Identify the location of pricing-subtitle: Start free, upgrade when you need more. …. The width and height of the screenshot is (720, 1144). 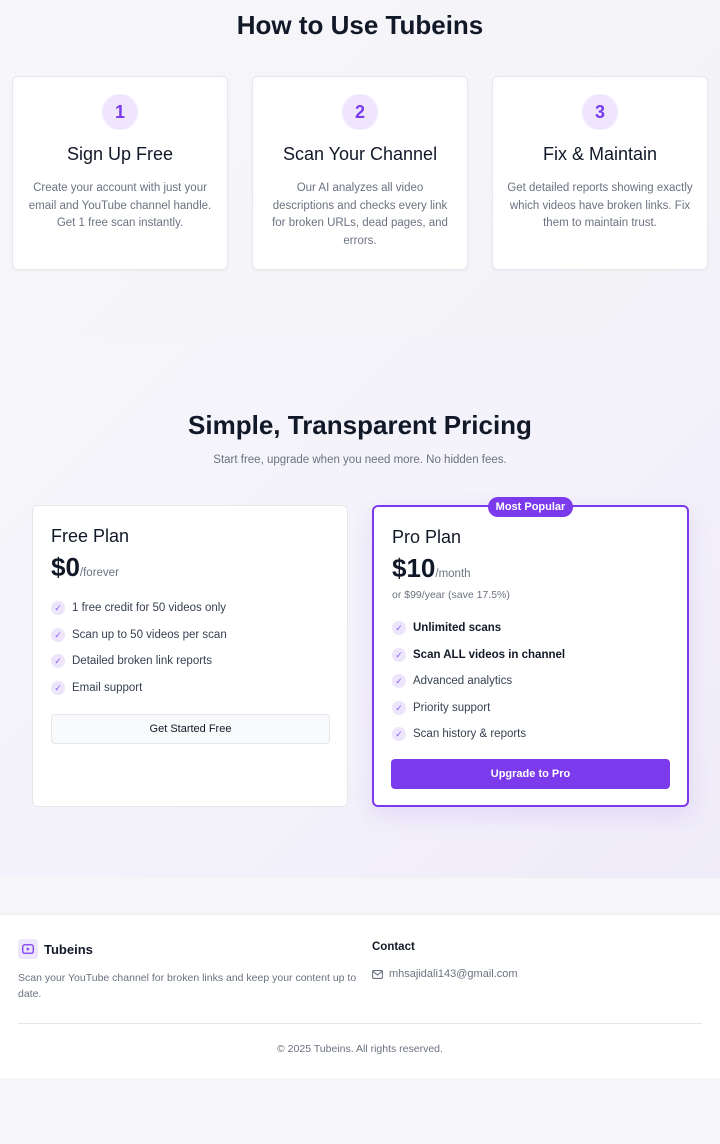
(360, 460).